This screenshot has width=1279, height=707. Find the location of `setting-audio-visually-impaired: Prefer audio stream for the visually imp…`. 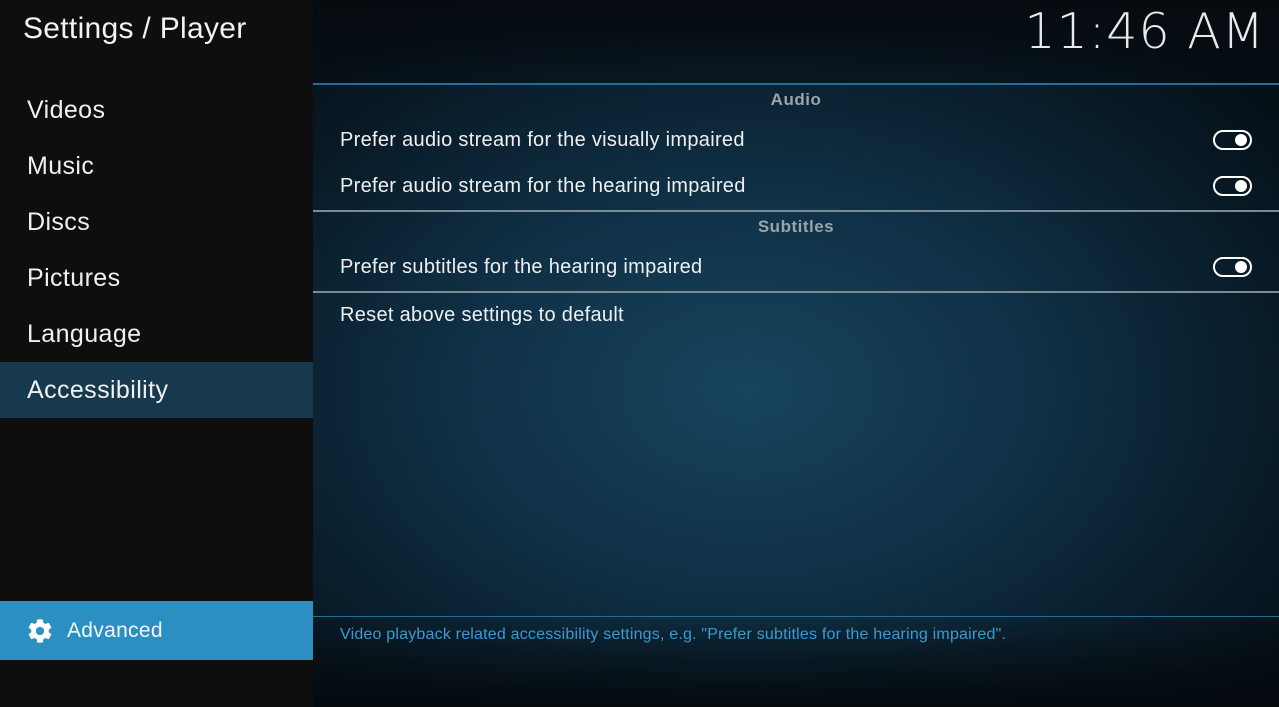

setting-audio-visually-impaired: Prefer audio stream for the visually imp… is located at coordinates (796, 140).